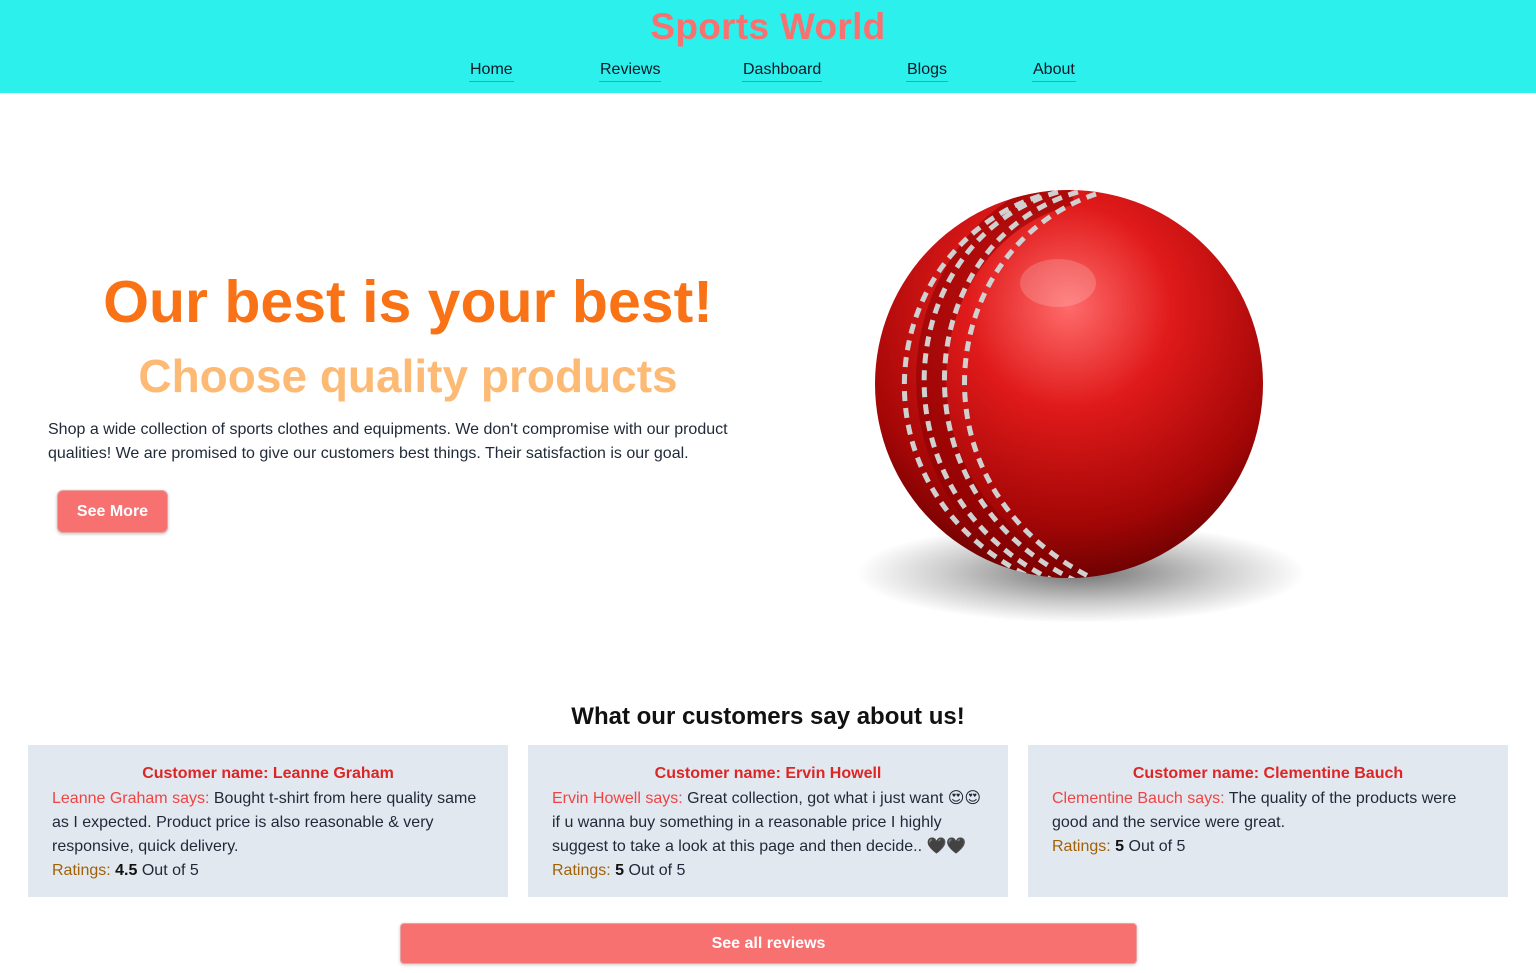 The height and width of the screenshot is (973, 1536). Describe the element at coordinates (768, 716) in the screenshot. I see `reviews-heading: What our customers say about us!` at that location.